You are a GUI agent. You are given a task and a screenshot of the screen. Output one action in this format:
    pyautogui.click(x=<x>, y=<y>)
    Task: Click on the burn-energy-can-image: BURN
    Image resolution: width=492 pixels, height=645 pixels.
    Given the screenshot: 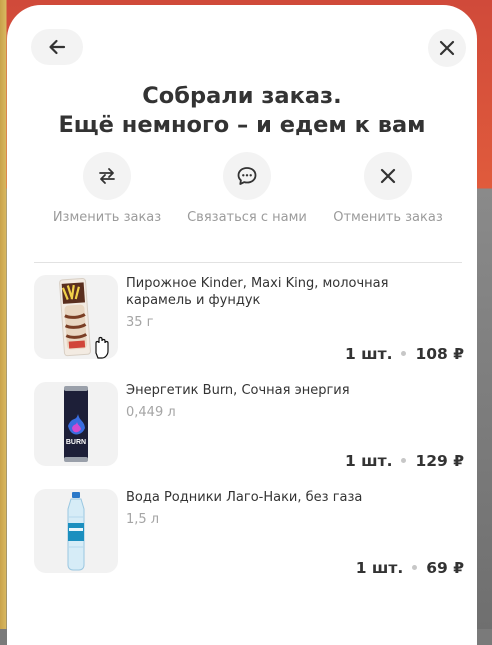 What is the action you would take?
    pyautogui.click(x=76, y=424)
    